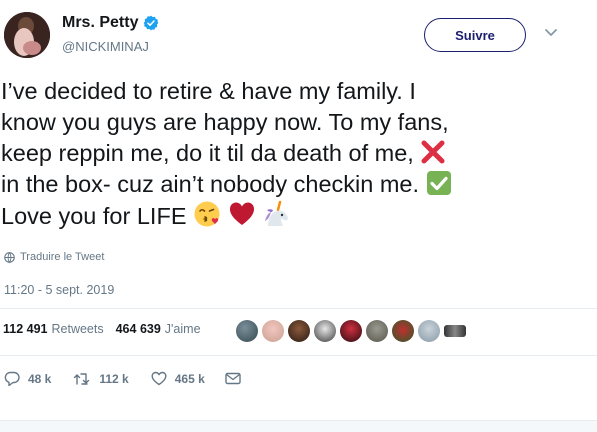 The height and width of the screenshot is (432, 597). What do you see at coordinates (207, 214) in the screenshot?
I see `kissing-face-icon` at bounding box center [207, 214].